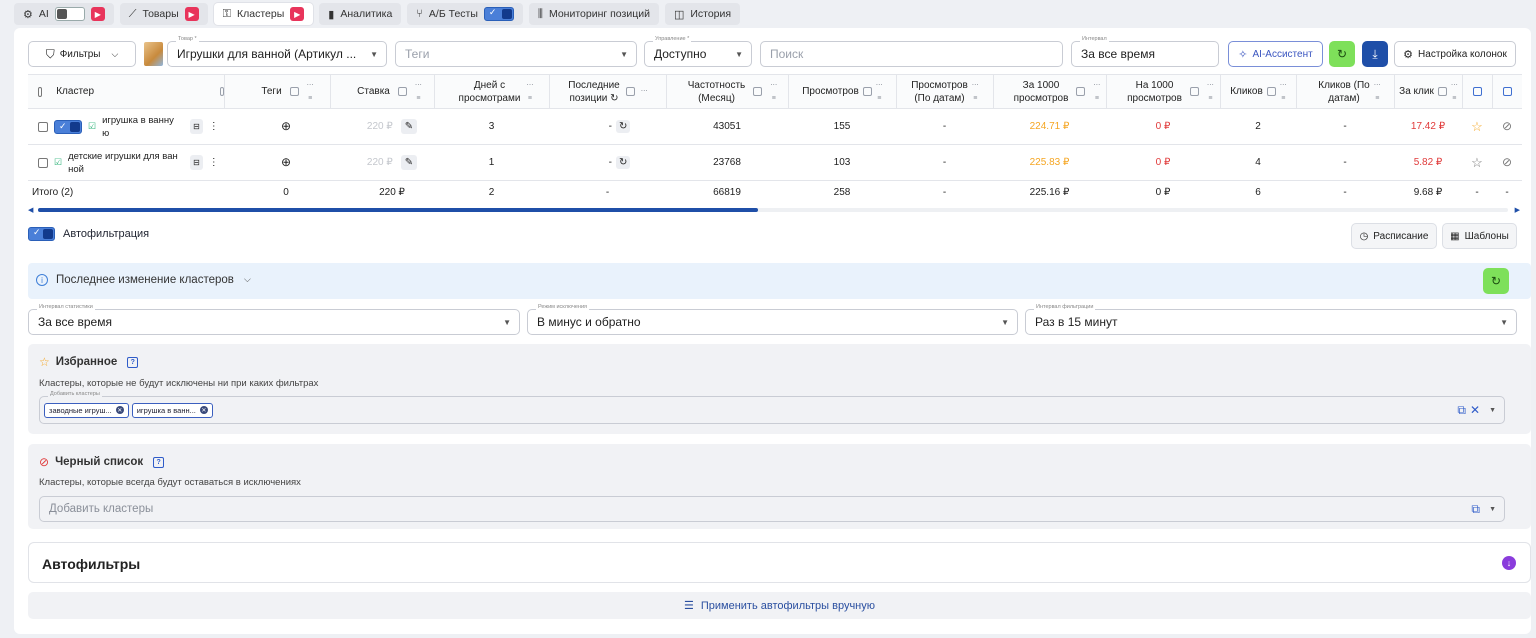  What do you see at coordinates (41, 234) in the screenshot?
I see `autofilter-toggle: ✓` at bounding box center [41, 234].